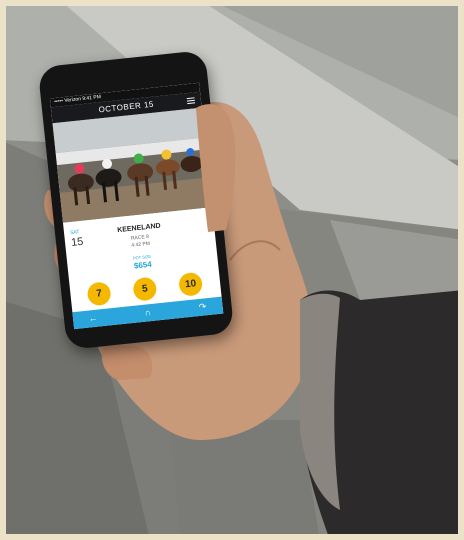 This screenshot has width=464, height=540. I want to click on thumb-overlay, so click(216, 168).